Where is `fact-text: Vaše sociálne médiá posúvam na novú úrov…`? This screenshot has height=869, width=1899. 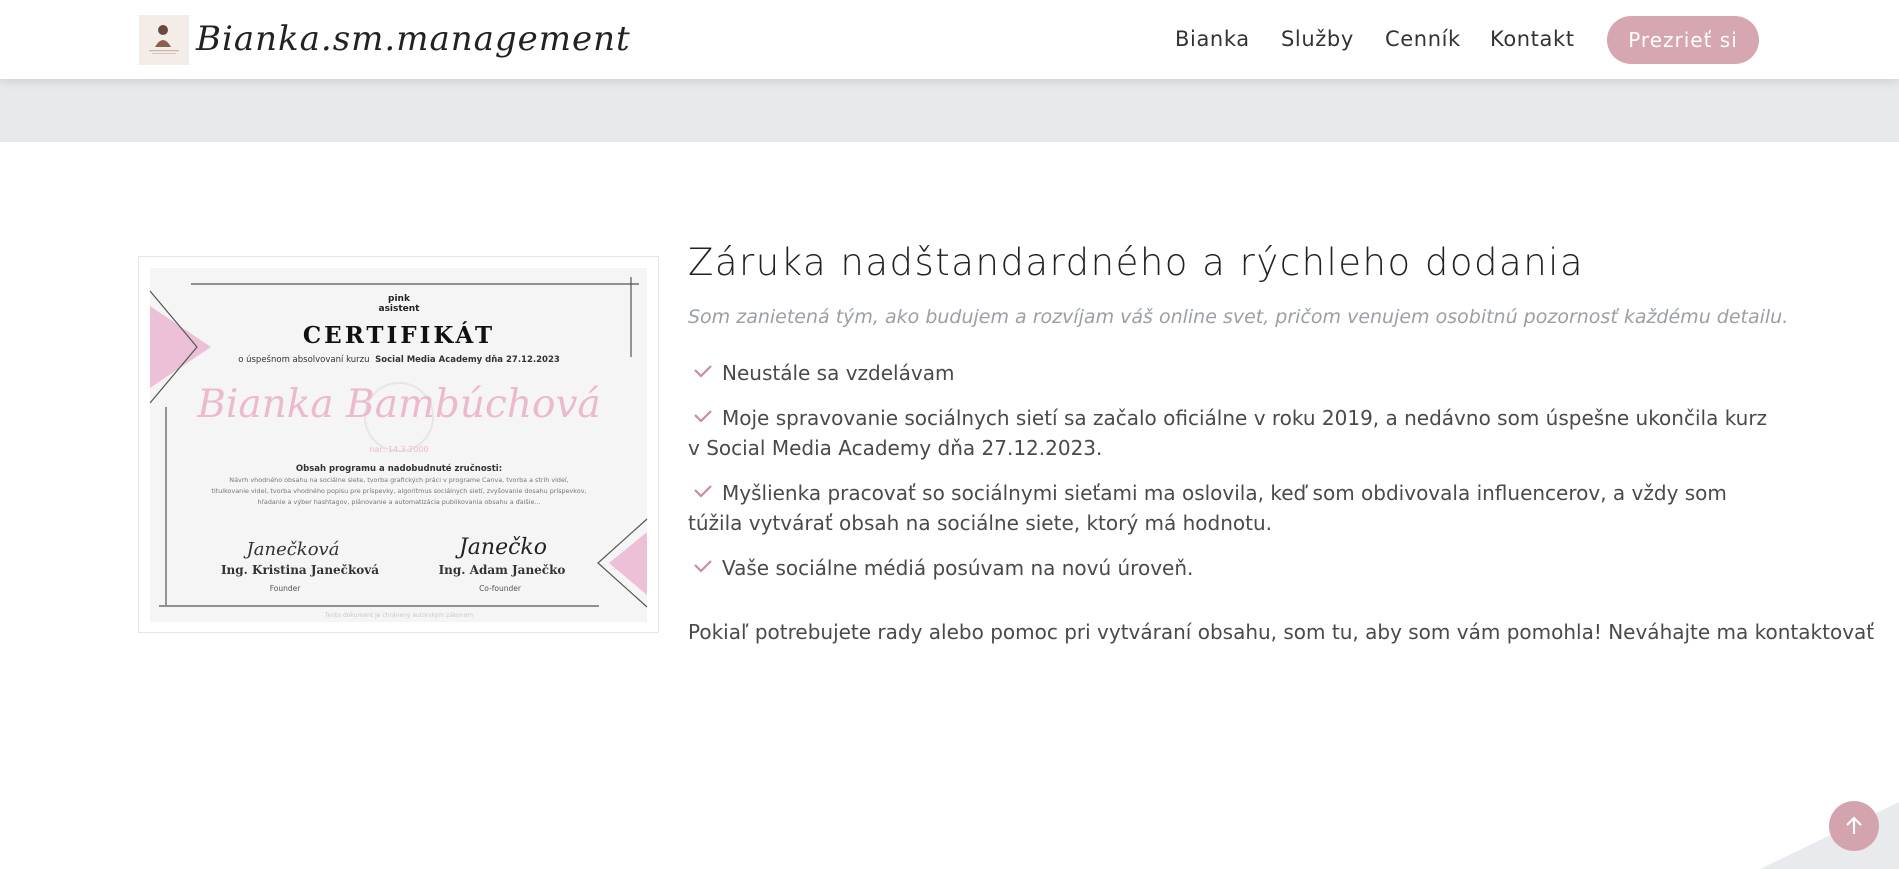 fact-text: Vaše sociálne médiá posúvam na novú úrov… is located at coordinates (958, 568).